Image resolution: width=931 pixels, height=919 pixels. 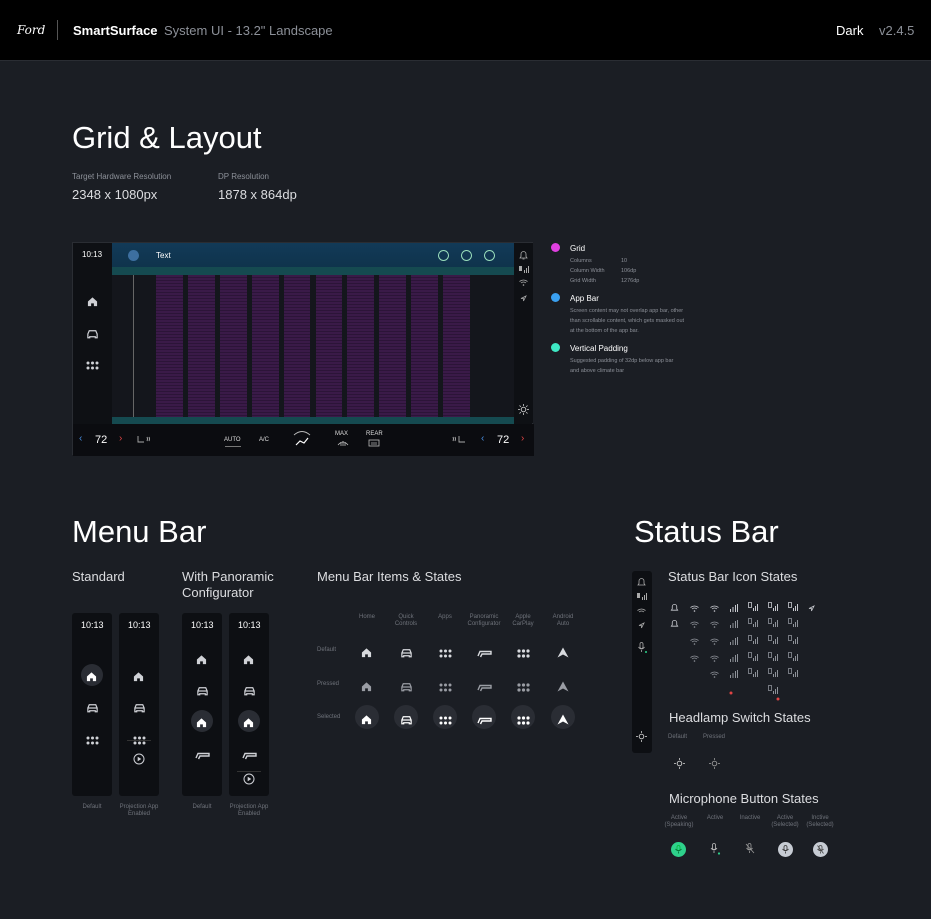 What do you see at coordinates (139, 531) in the screenshot?
I see `menu-bar-title: Menu Bar` at bounding box center [139, 531].